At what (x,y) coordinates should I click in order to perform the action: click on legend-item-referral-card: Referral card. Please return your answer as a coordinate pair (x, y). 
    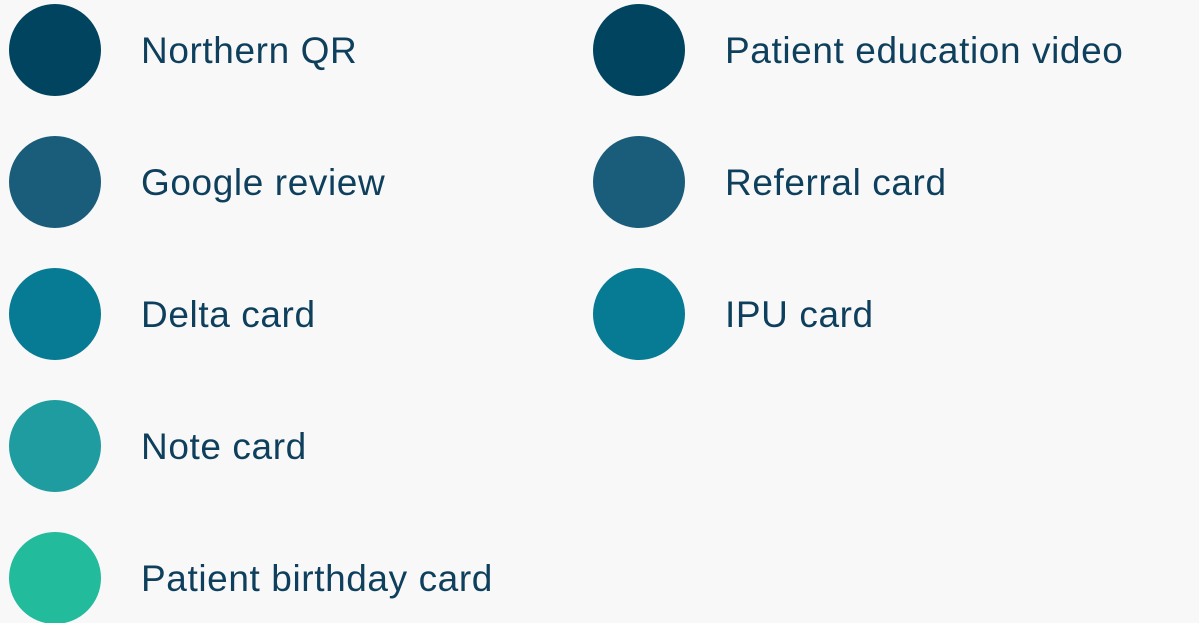
    Looking at the image, I should click on (770, 182).